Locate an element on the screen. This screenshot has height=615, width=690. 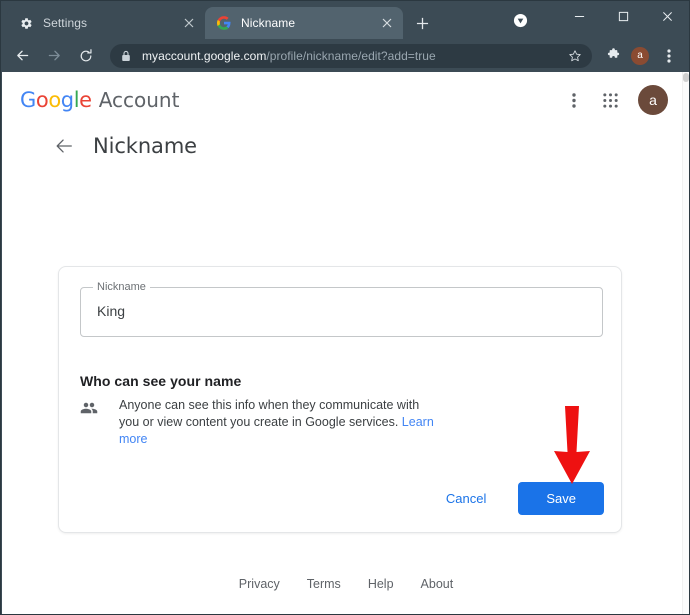
puzzle-piece-icon is located at coordinates (613, 56).